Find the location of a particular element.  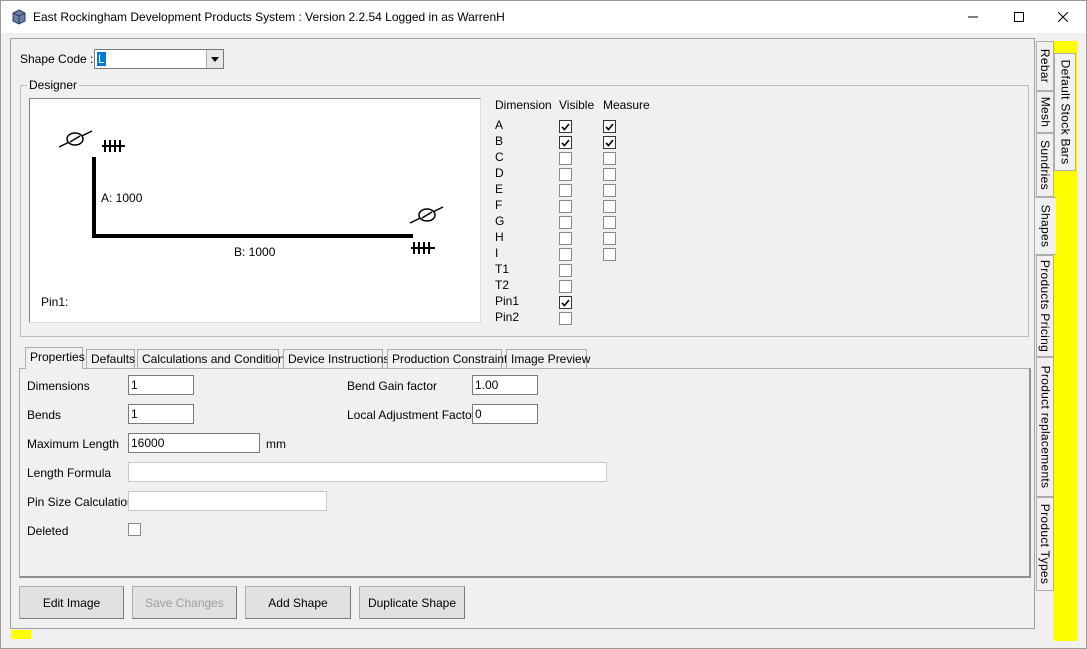

dimension-name: T2 is located at coordinates (502, 285).